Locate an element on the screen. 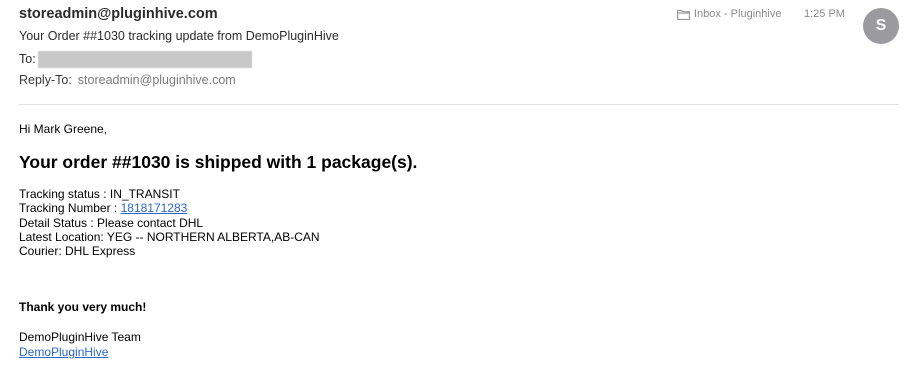  latest-location-value: YEG -- NORTHERN ALBERTA,AB-CAN is located at coordinates (213, 236).